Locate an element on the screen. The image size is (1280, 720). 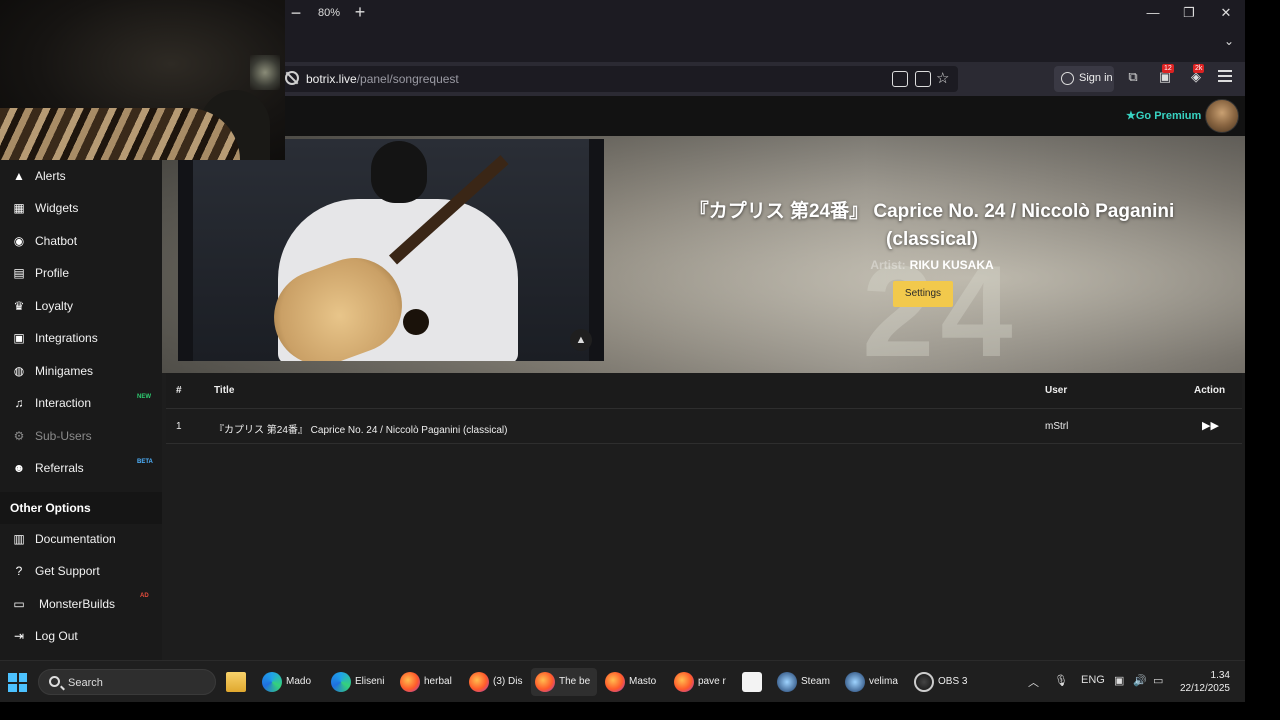
go-premium-link: ★Go Premium is located at coordinates (1163, 115).